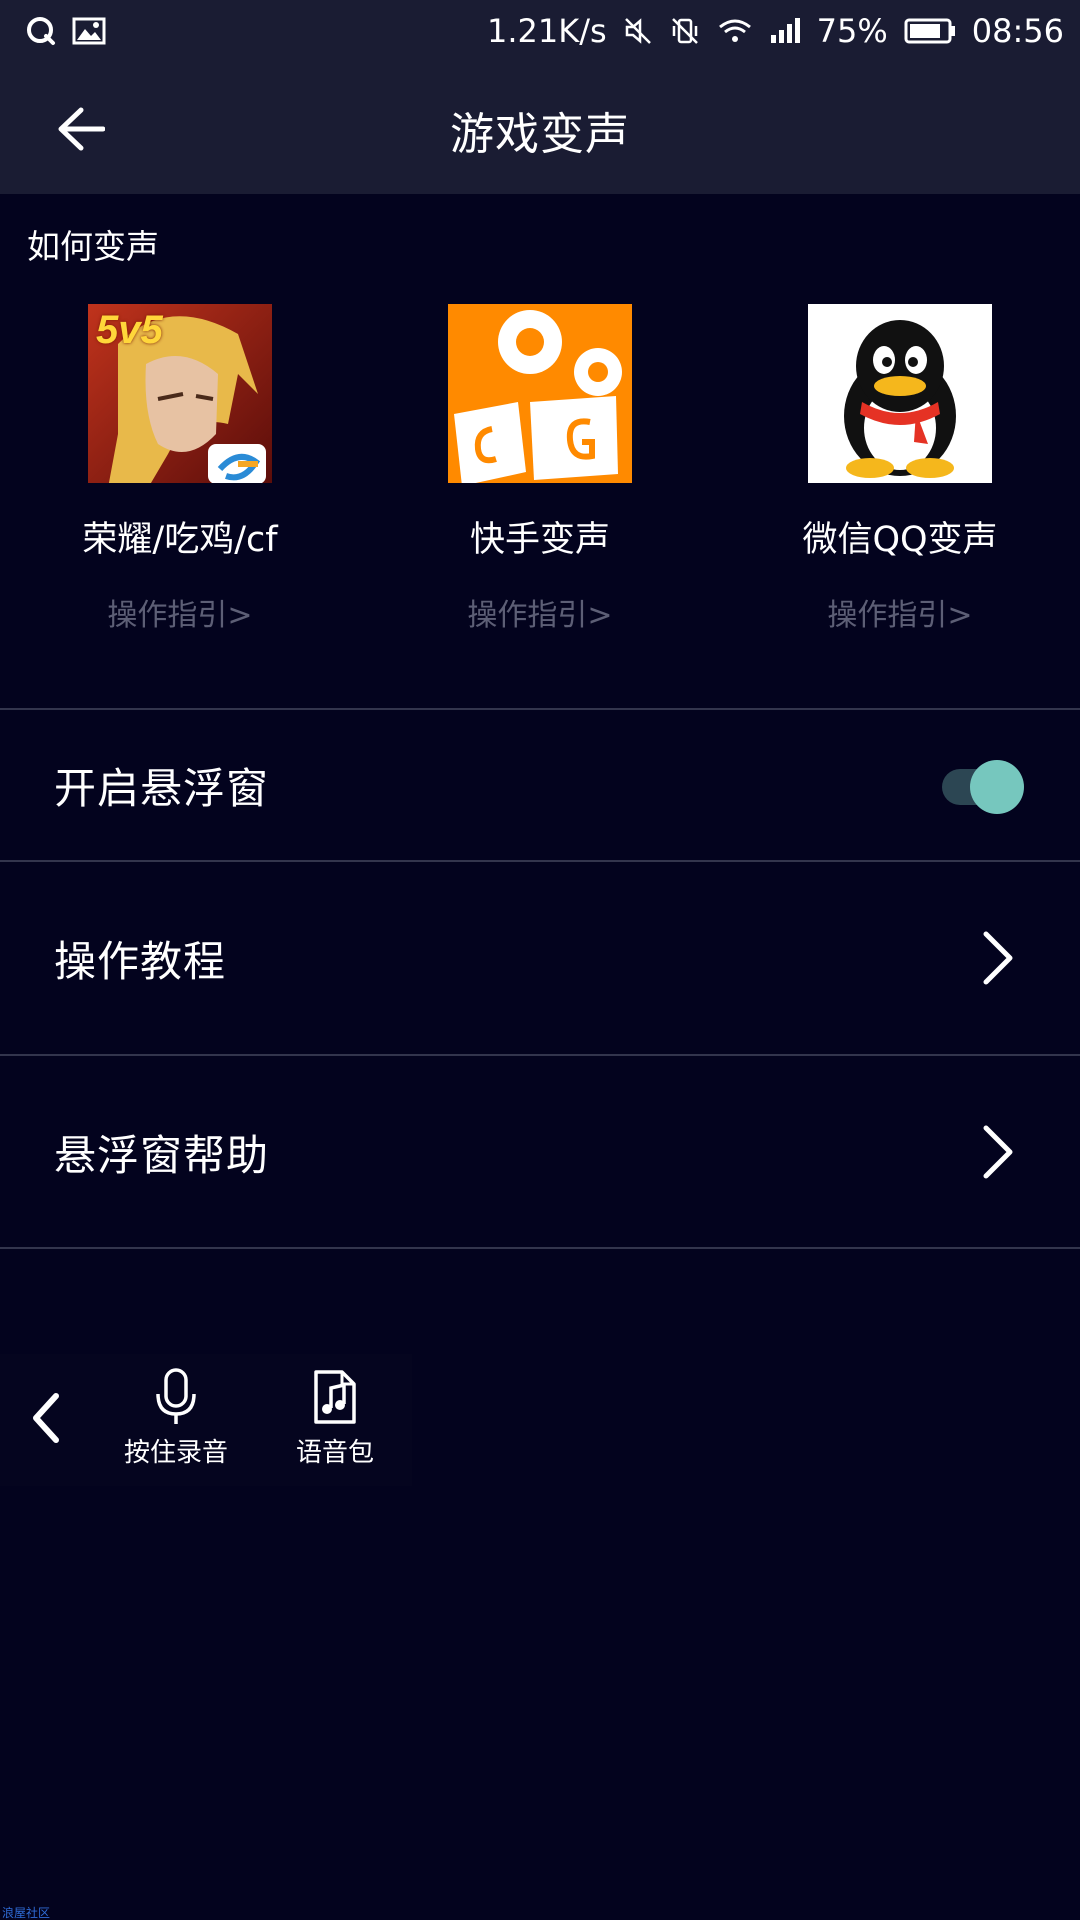  I want to click on toggle-knob, so click(997, 787).